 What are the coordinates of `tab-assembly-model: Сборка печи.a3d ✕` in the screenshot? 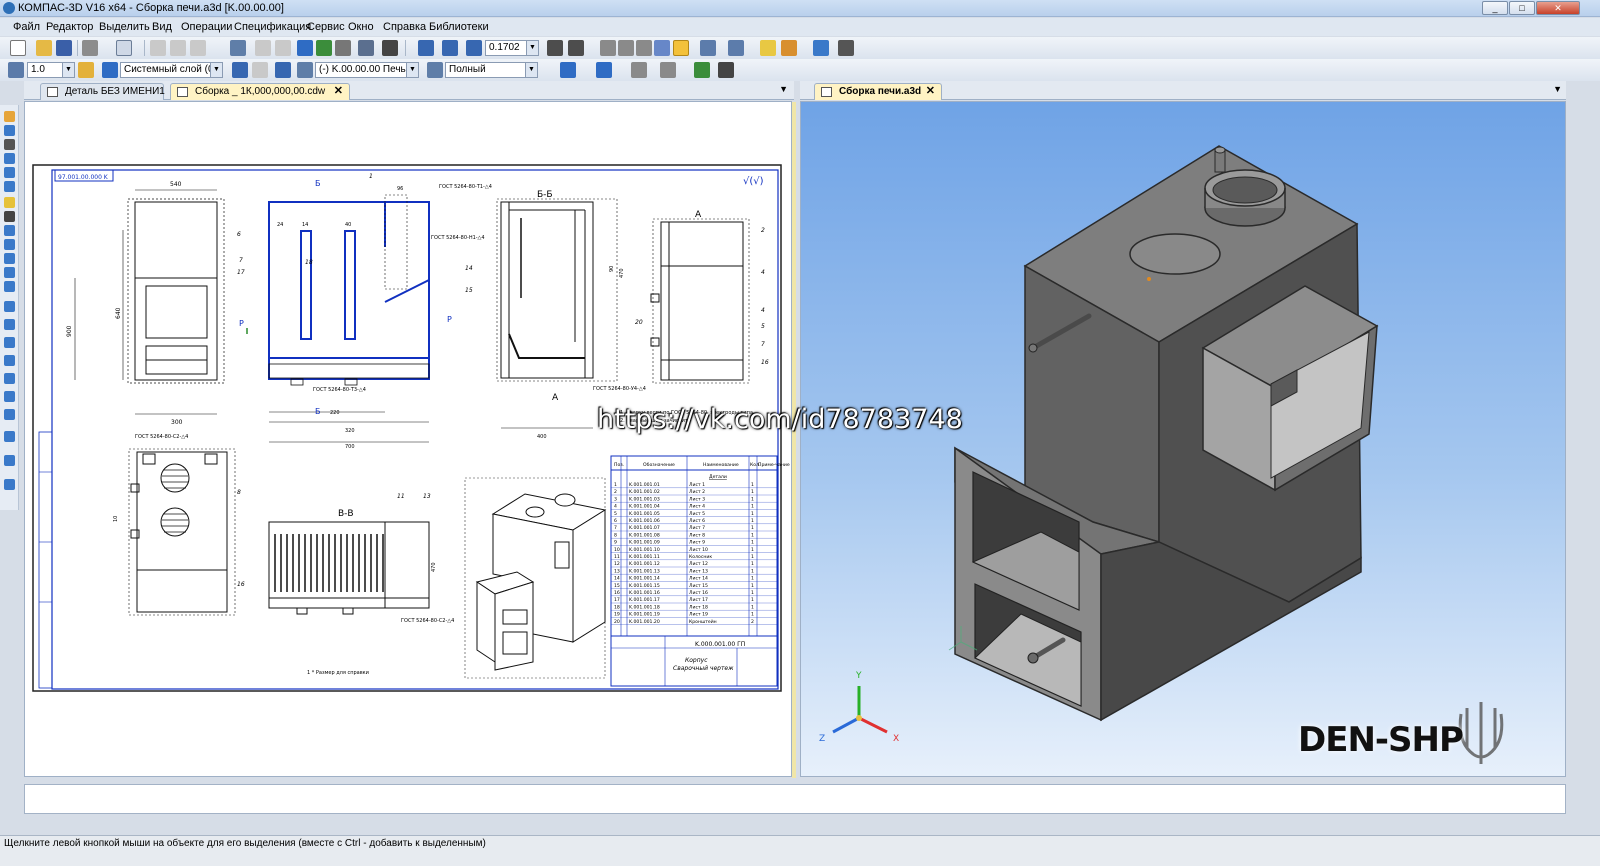 It's located at (878, 91).